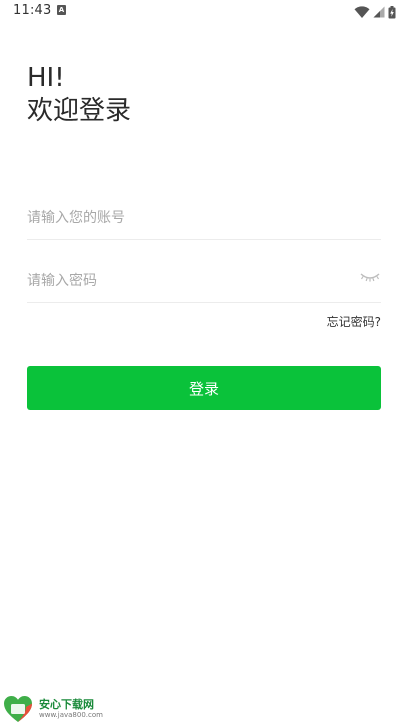  I want to click on greeting-hi: HI!, so click(46, 78).